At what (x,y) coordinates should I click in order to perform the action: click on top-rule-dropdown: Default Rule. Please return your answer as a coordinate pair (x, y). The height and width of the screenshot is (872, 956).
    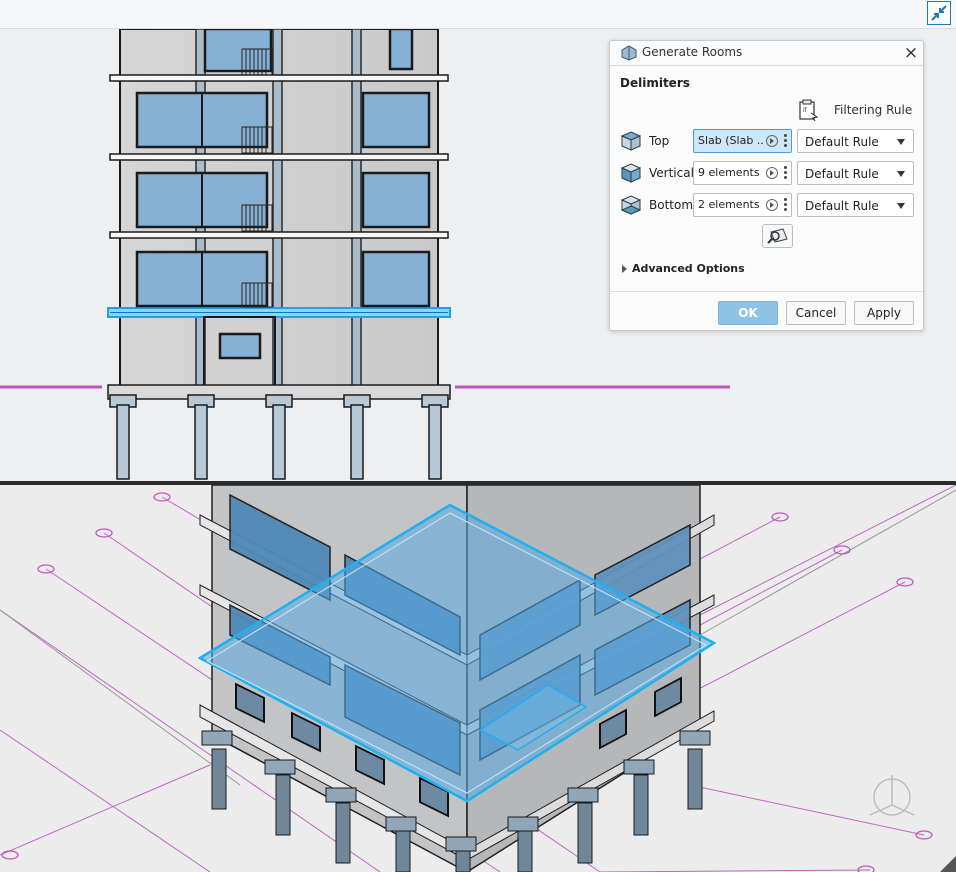
    Looking at the image, I should click on (855, 141).